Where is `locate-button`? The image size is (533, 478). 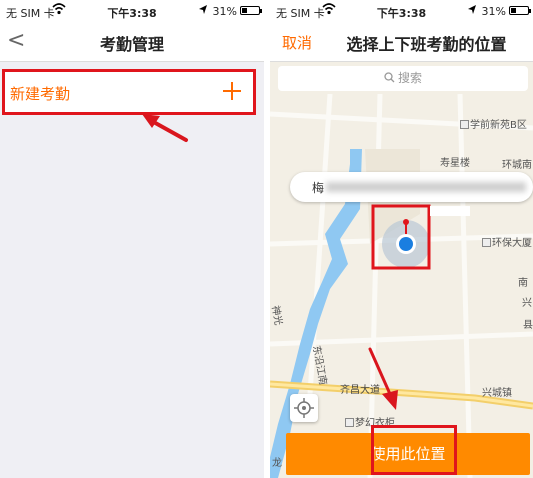 locate-button is located at coordinates (304, 408).